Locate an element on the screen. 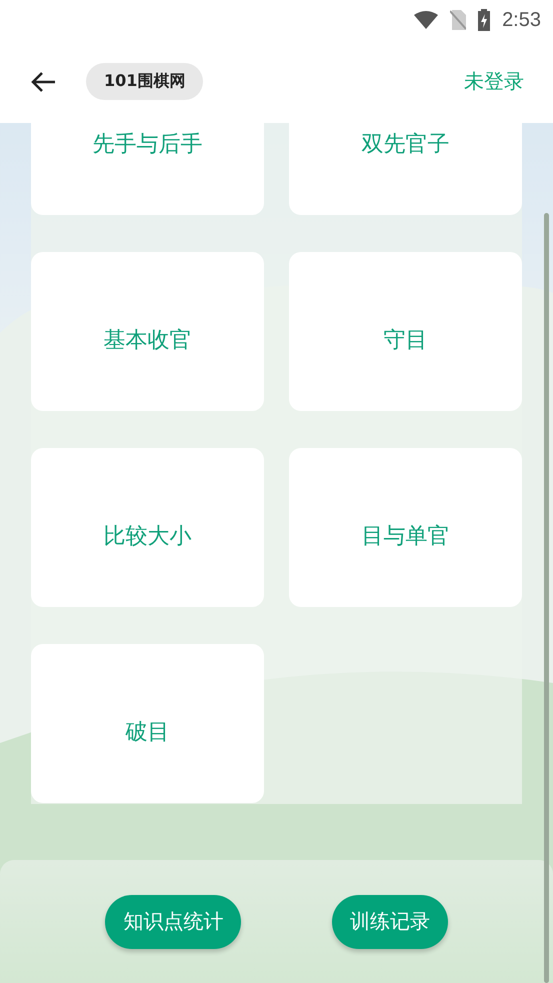 This screenshot has width=553, height=983. topic-card: 基本收官 is located at coordinates (147, 331).